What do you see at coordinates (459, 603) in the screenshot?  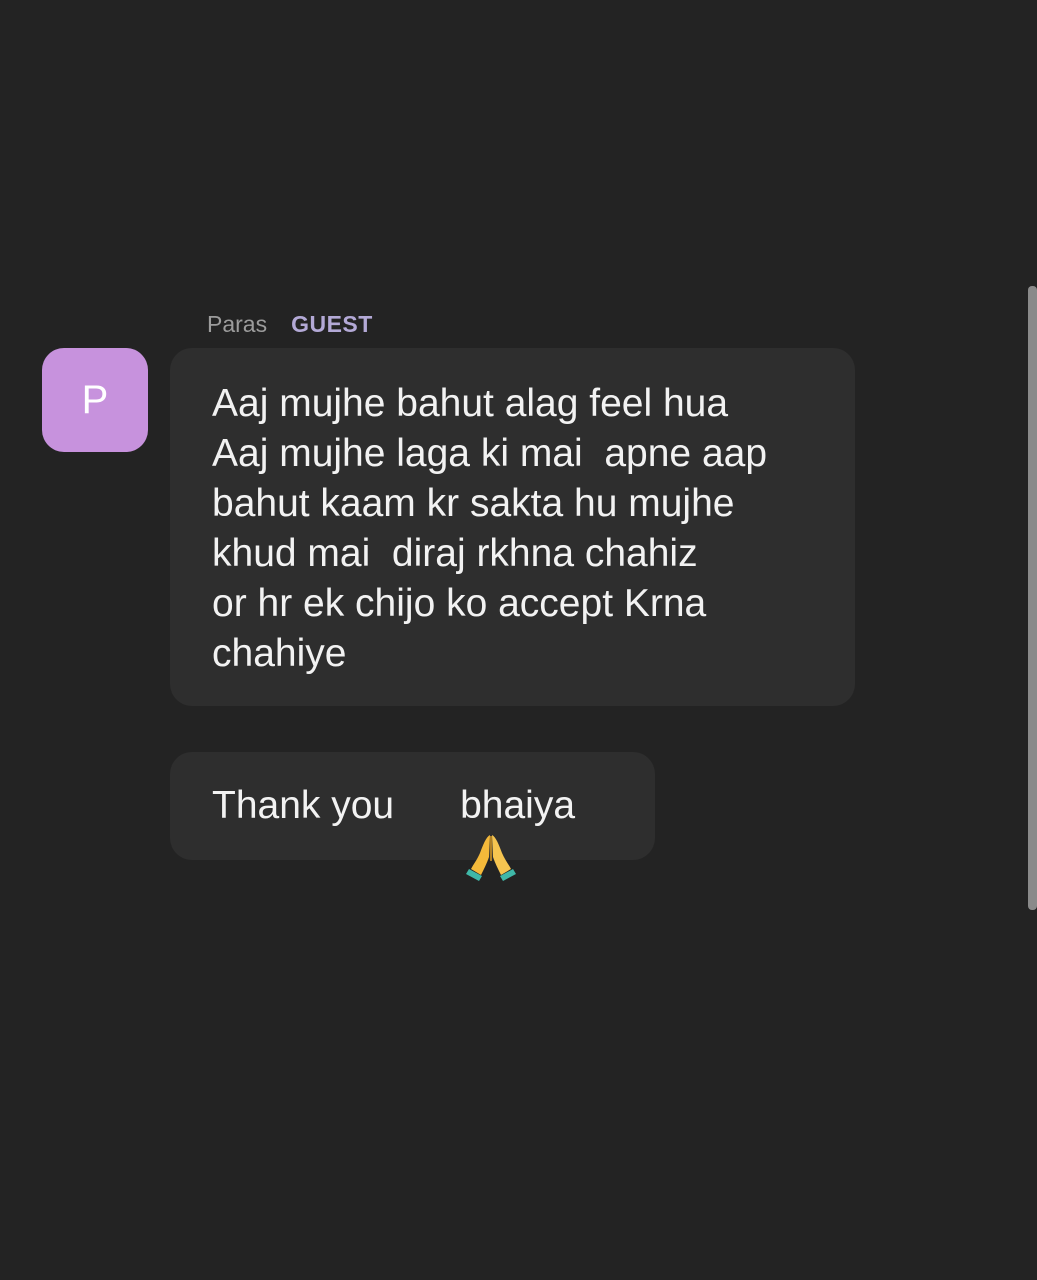 I see `message-line: or hr ek chijo ko accept Krna` at bounding box center [459, 603].